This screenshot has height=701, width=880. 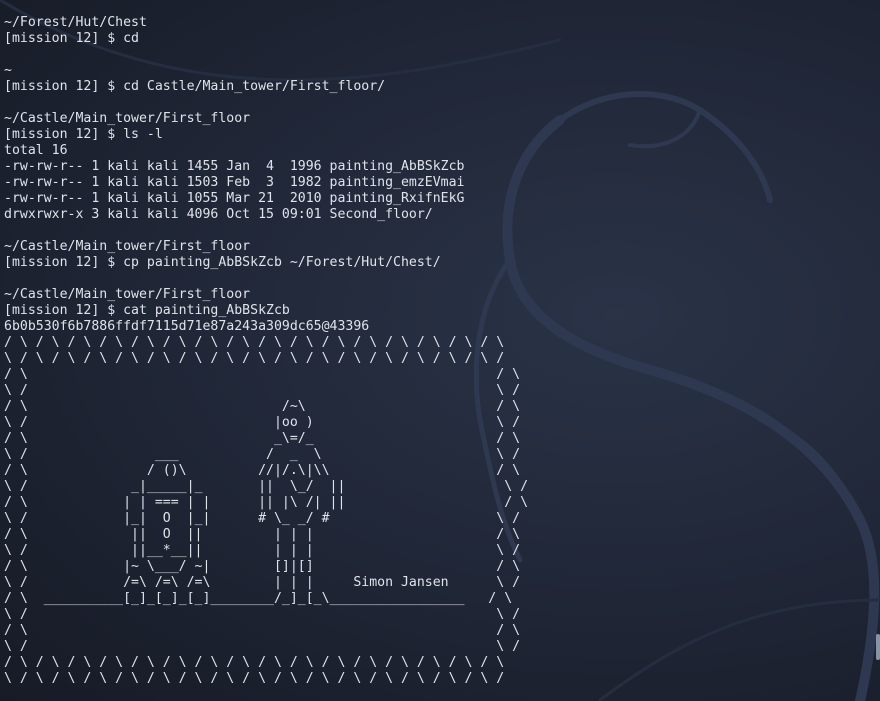 I want to click on terminal-line: \ / /=\ /=\ /=\ | | | Simon Jansen \ /, so click(x=262, y=582).